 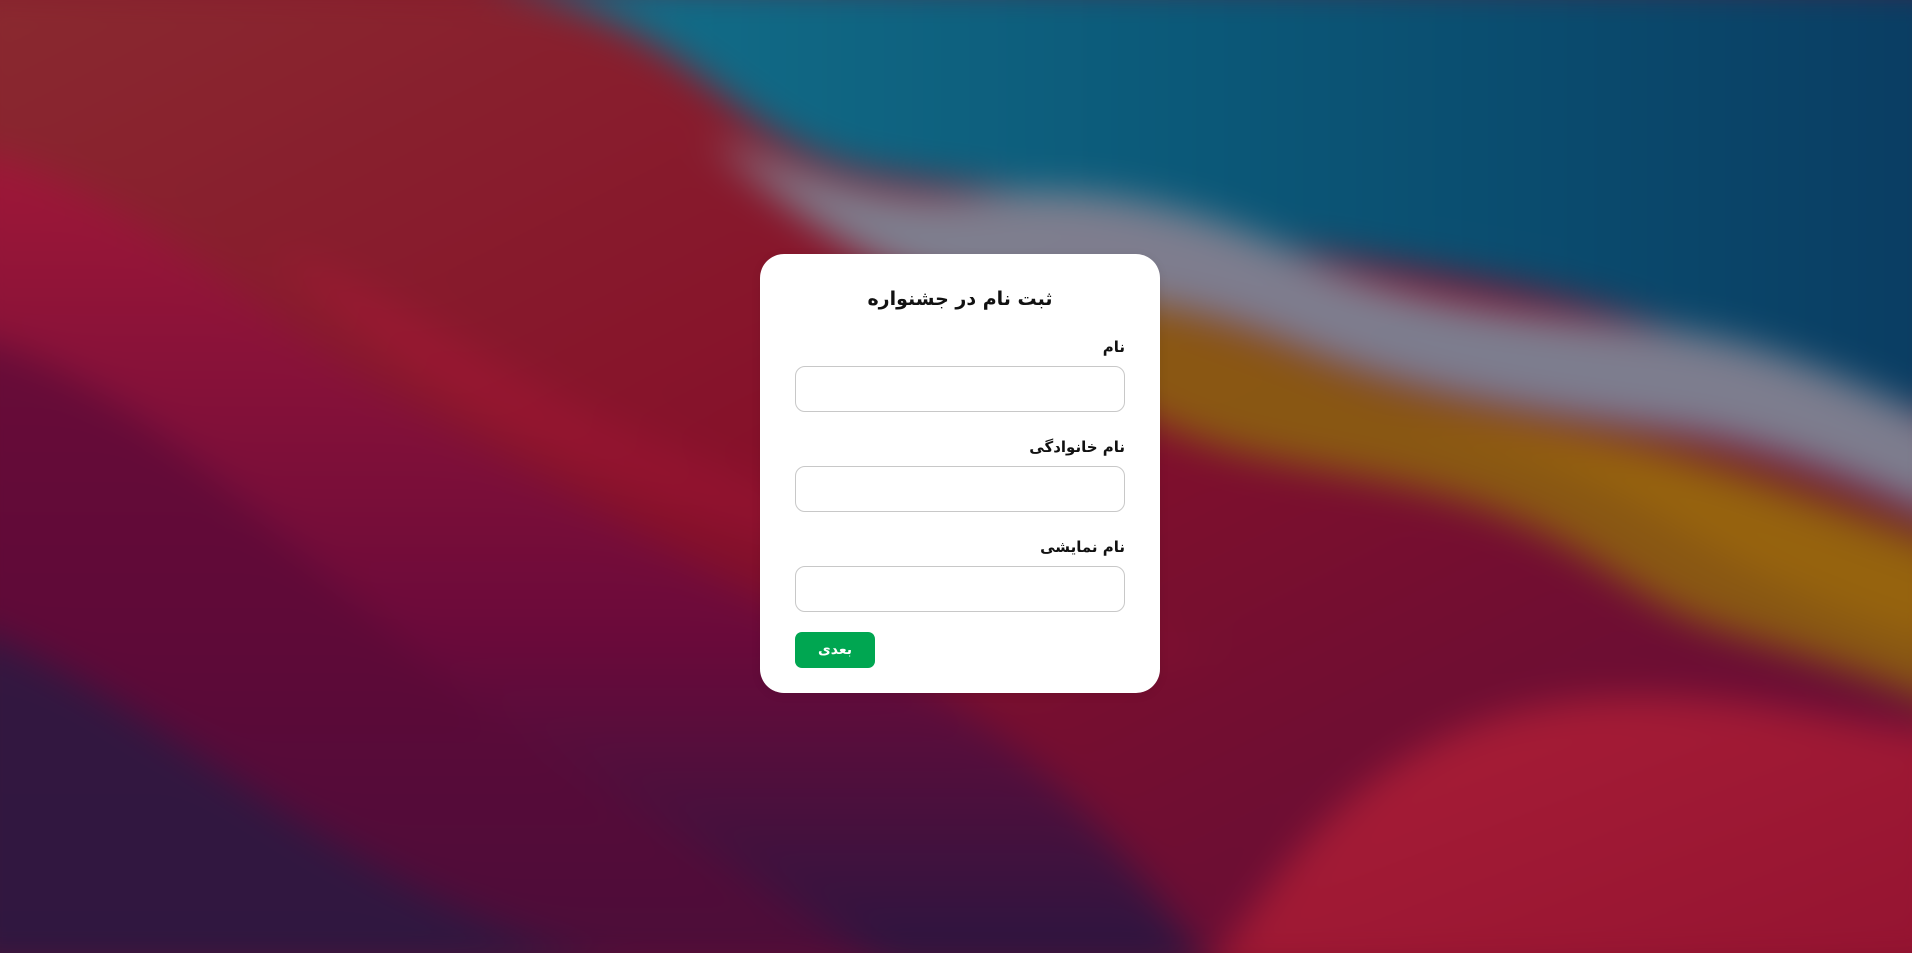 What do you see at coordinates (1082, 547) in the screenshot?
I see `display-name-label: نام نمایشی` at bounding box center [1082, 547].